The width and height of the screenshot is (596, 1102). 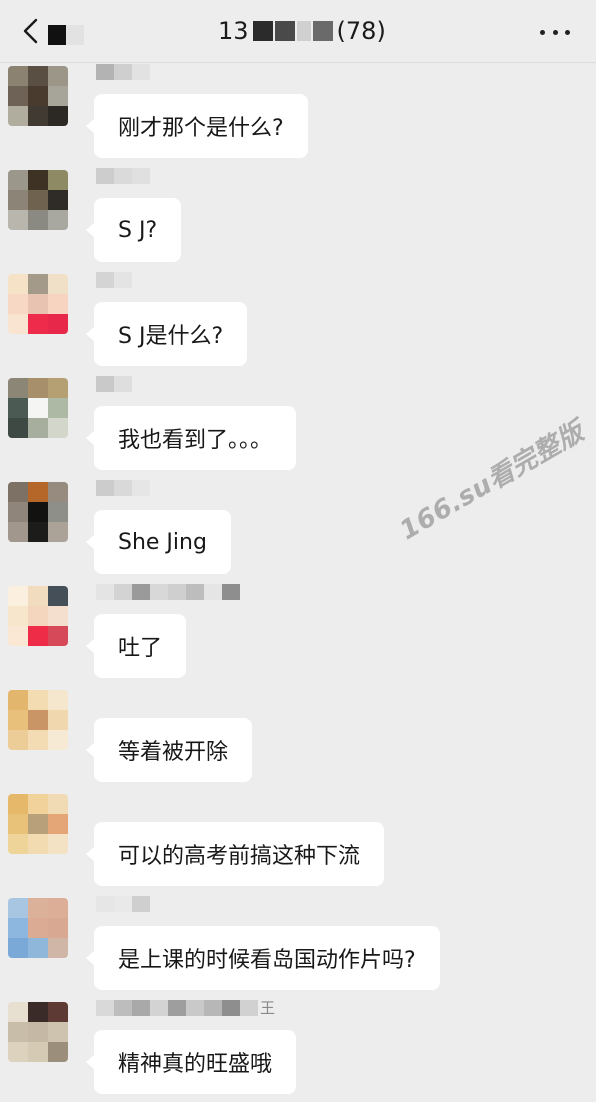 What do you see at coordinates (298, 634) in the screenshot?
I see `message-row: 吐了` at bounding box center [298, 634].